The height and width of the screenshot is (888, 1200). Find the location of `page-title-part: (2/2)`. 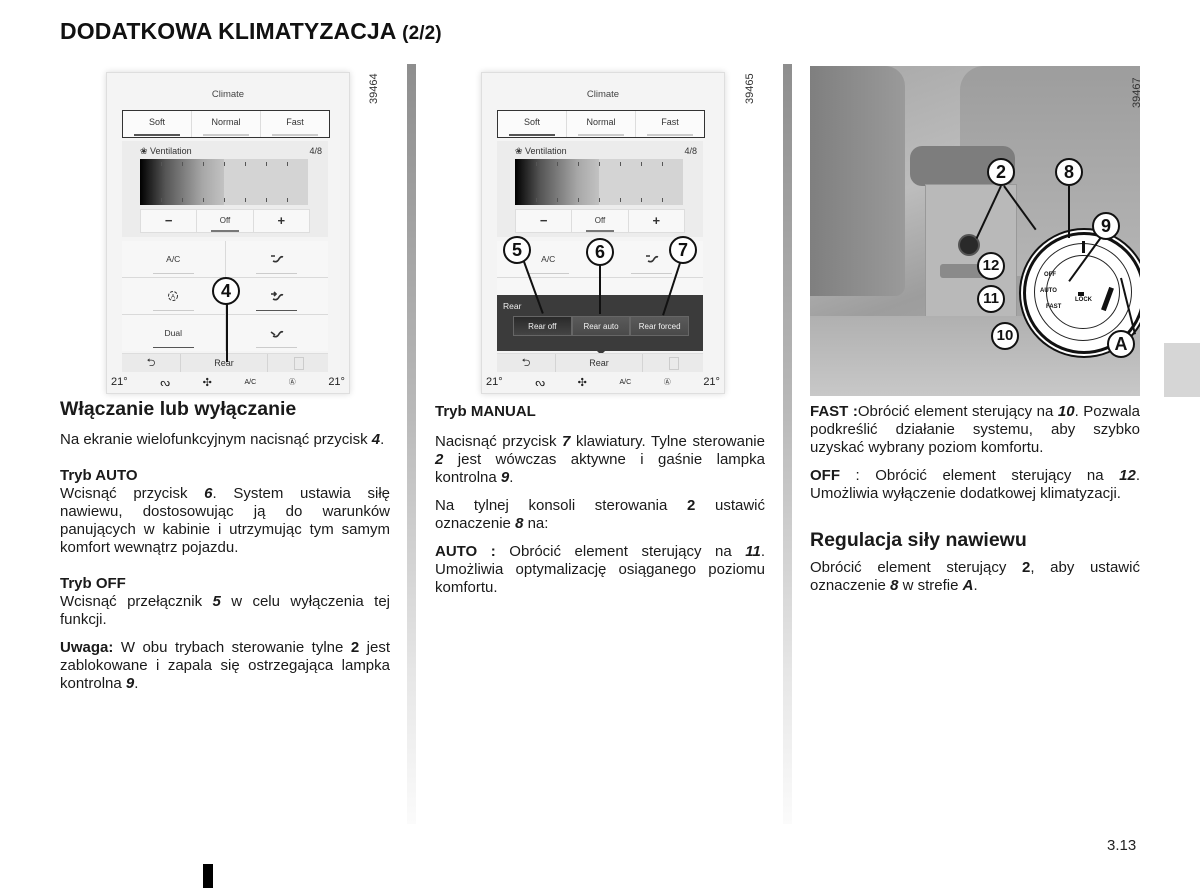

page-title-part: (2/2) is located at coordinates (422, 33).